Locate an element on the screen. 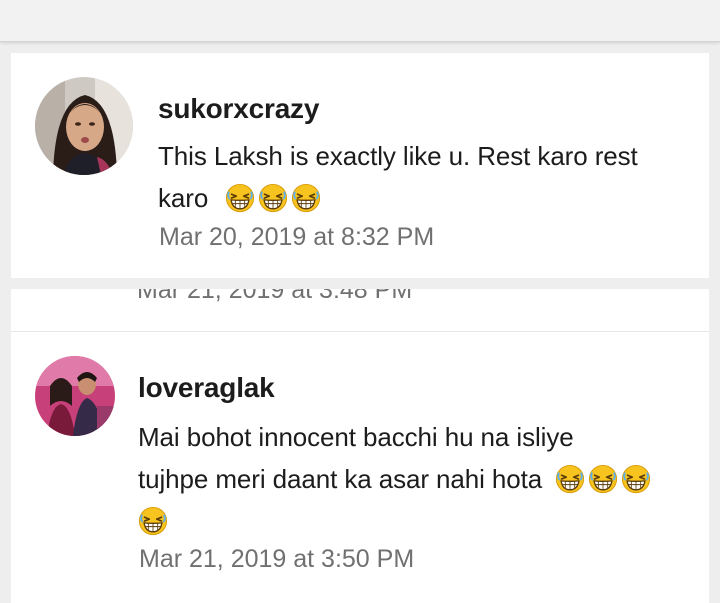  comment-username: loveraglak is located at coordinates (206, 388).